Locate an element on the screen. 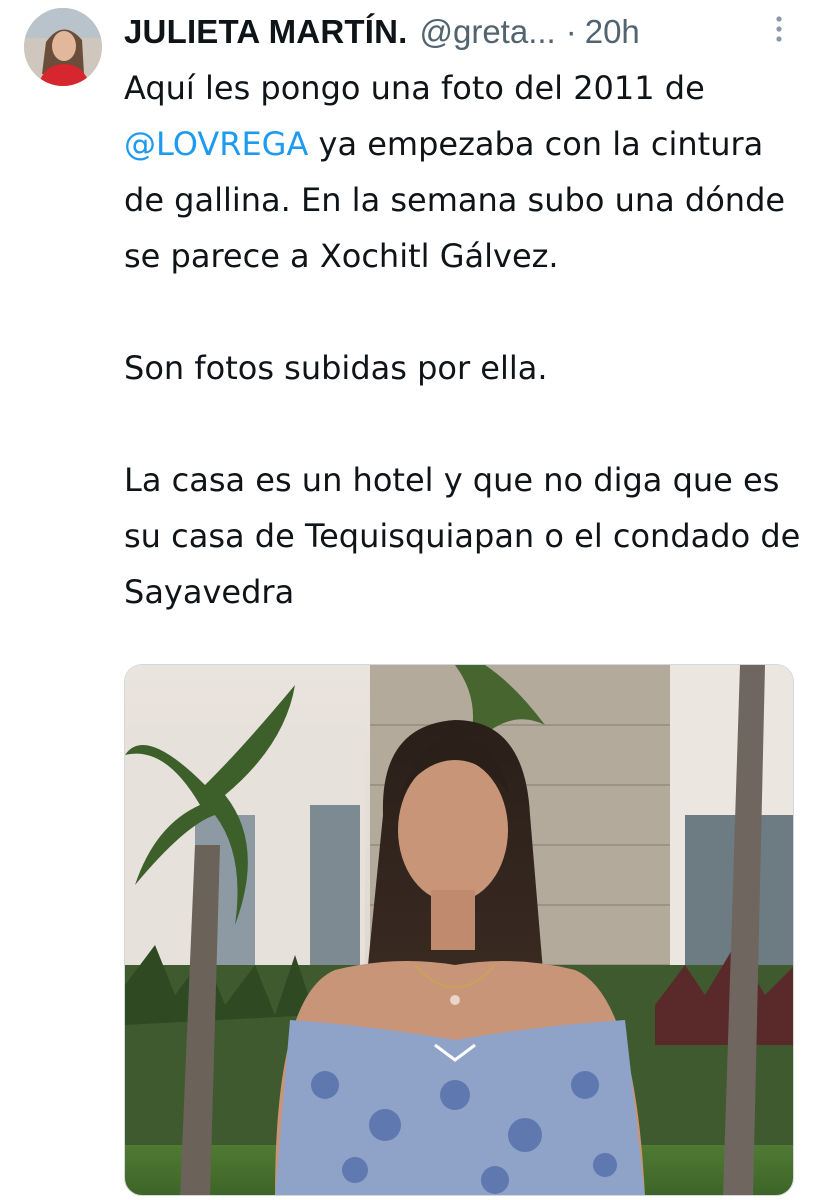 Image resolution: width=816 pixels, height=1200 pixels. tweet-text-intro: Aquí les pongo una foto del 2011 de is located at coordinates (414, 88).